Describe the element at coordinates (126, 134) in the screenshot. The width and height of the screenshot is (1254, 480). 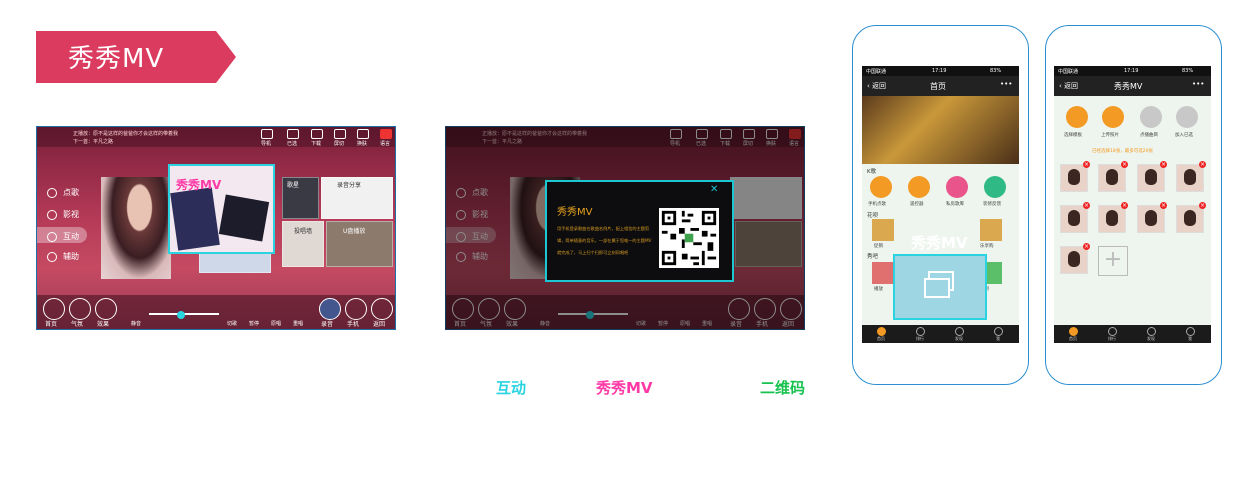
I see `now-playing: 正播放：原不是这样的爸爸你才会这样的带着我` at that location.